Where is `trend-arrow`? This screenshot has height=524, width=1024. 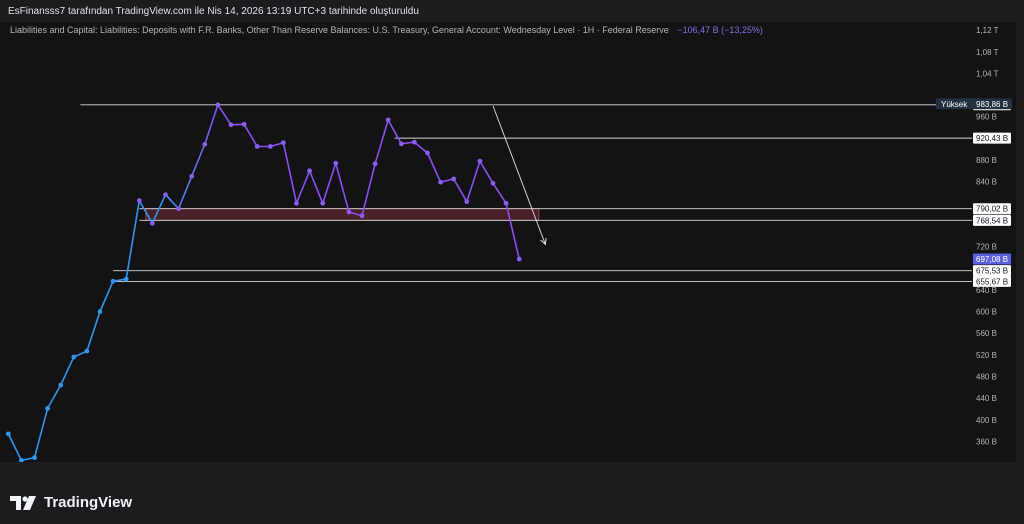 trend-arrow is located at coordinates (518, 175).